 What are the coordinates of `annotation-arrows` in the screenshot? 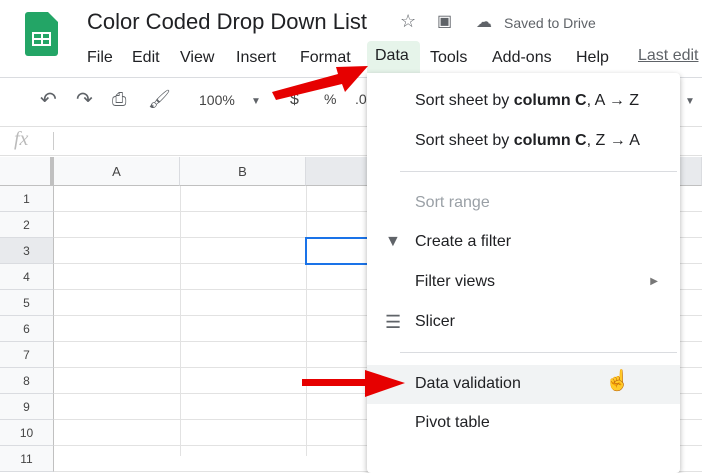 It's located at (338, 231).